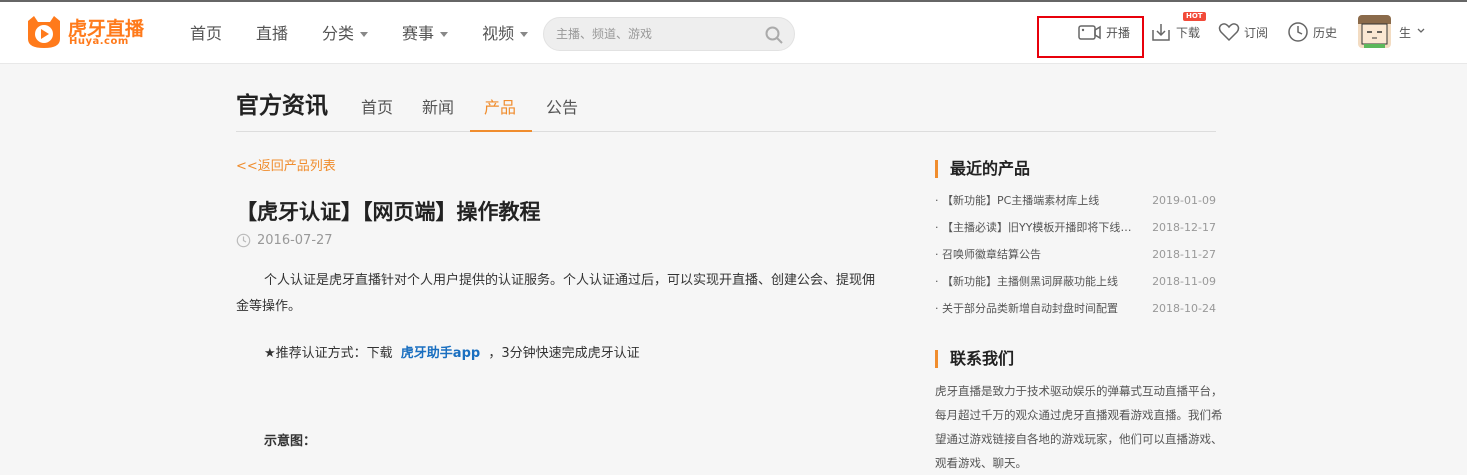 Image resolution: width=1467 pixels, height=475 pixels. I want to click on download-icon, so click(1161, 32).